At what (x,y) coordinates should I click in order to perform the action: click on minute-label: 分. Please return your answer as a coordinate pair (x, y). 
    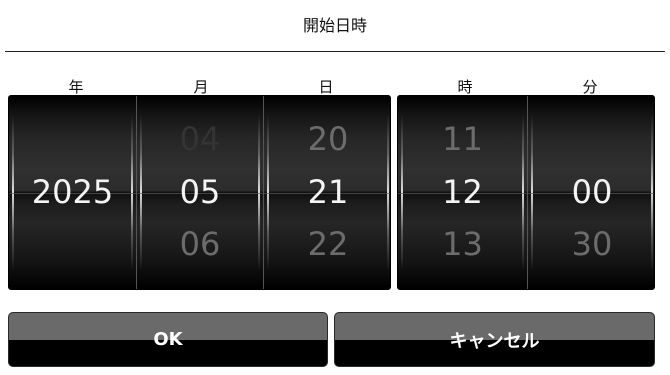
    Looking at the image, I should click on (590, 87).